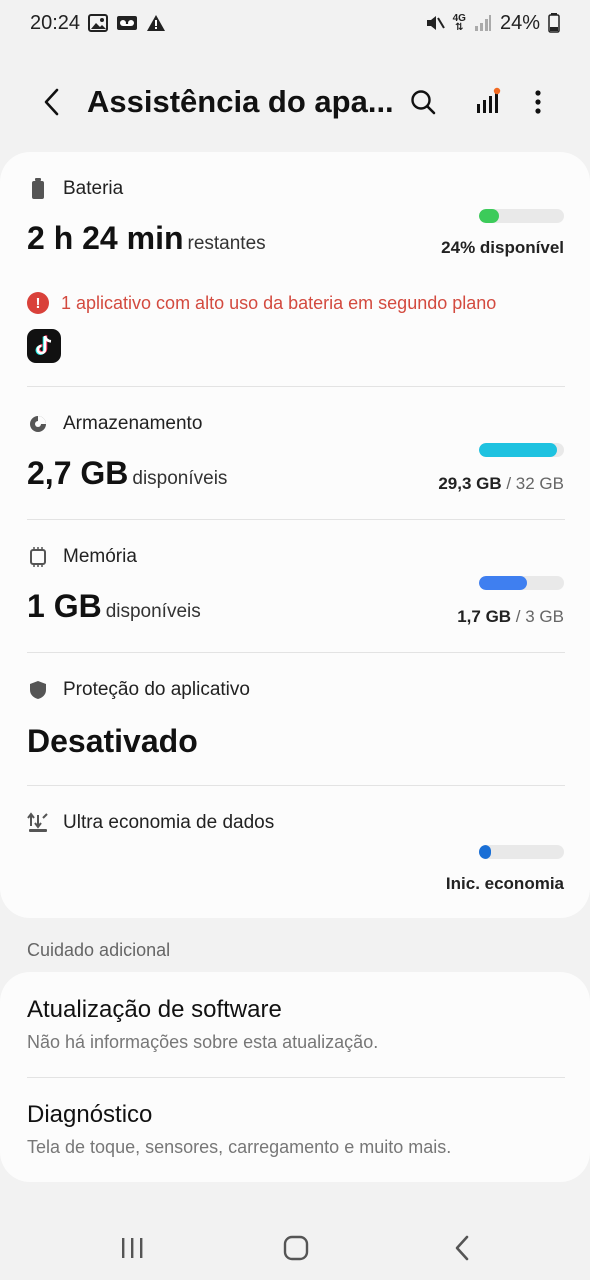 Image resolution: width=590 pixels, height=1280 pixels. I want to click on battery-level-fill, so click(489, 216).